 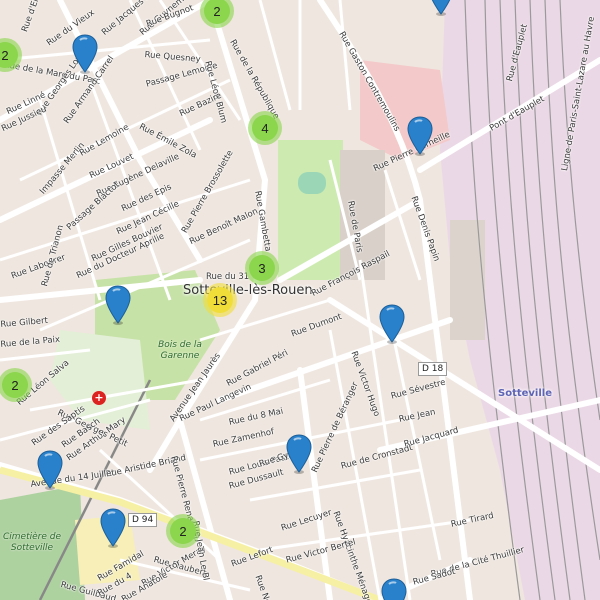 I want to click on cluster-count: 13, so click(x=220, y=300).